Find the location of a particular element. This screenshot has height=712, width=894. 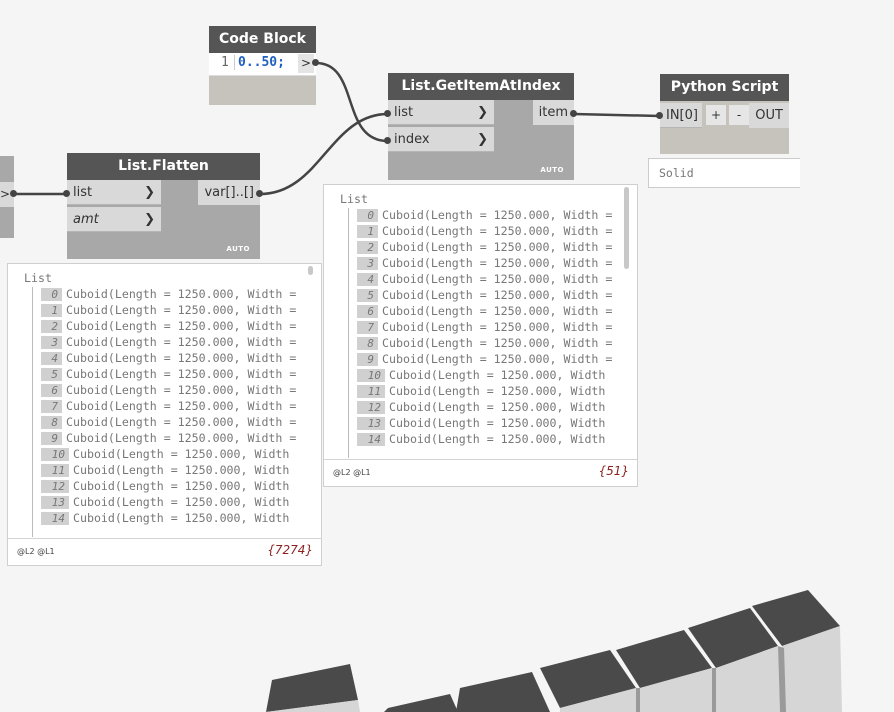

code-block-line-number: 1 is located at coordinates (225, 62).